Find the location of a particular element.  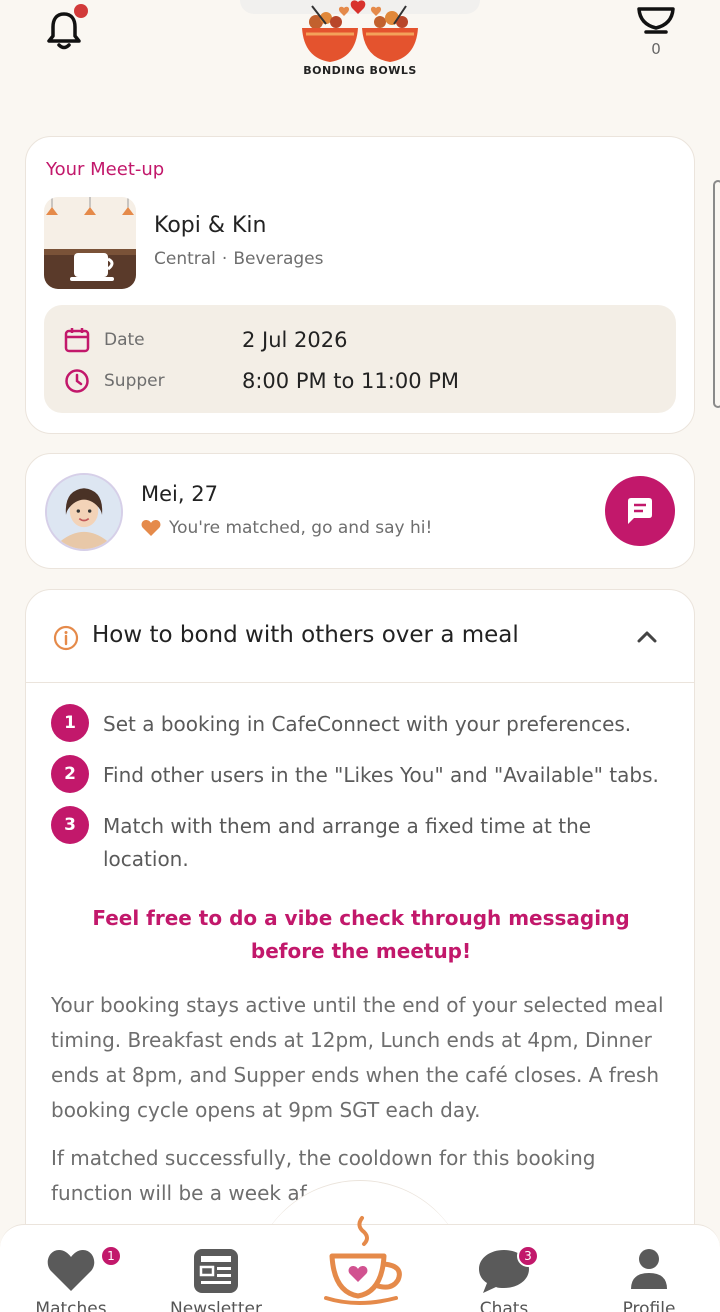

cafe-meta: Central · Beverages is located at coordinates (238, 259).